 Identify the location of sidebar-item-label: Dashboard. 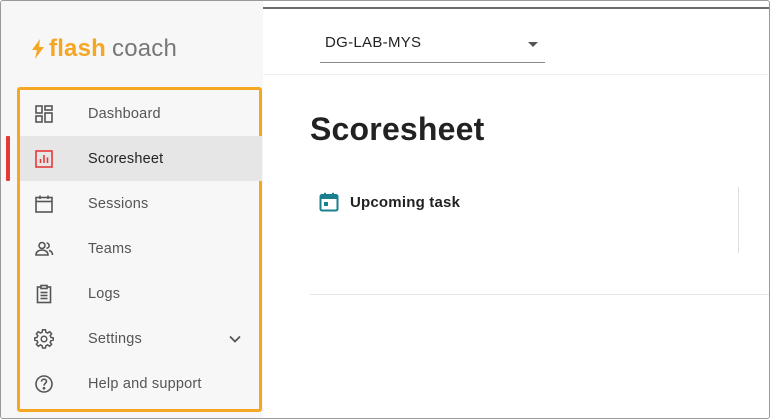
(124, 113).